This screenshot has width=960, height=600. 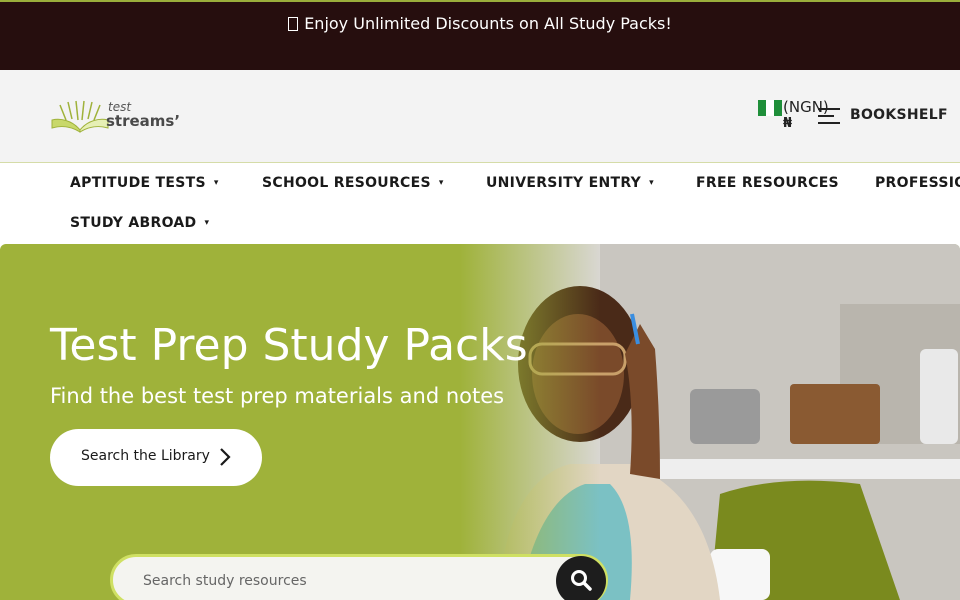 I want to click on search-library-button: Search the Library, so click(x=156, y=457).